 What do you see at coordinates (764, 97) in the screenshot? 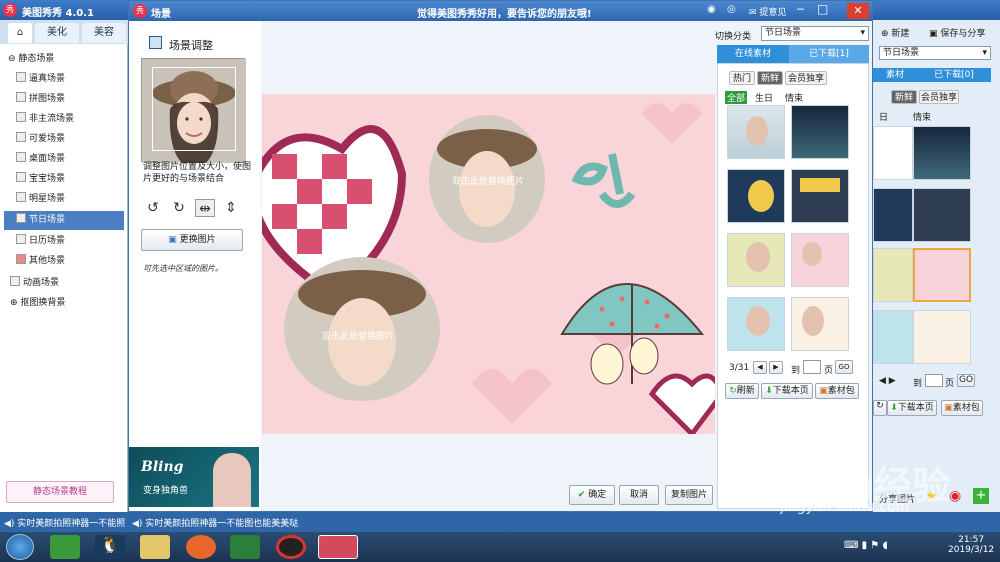
I see `filter-birthday: 生日` at bounding box center [764, 97].